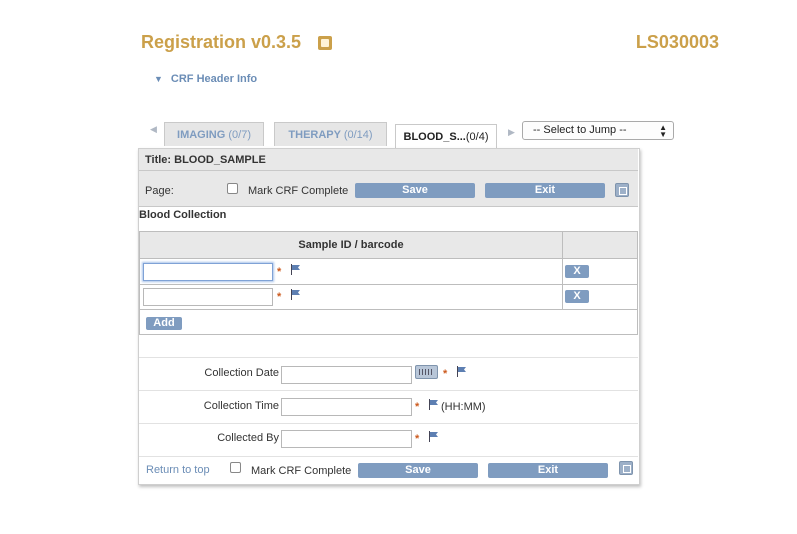 The height and width of the screenshot is (534, 797). What do you see at coordinates (178, 470) in the screenshot?
I see `return-to-top-link: Return to top` at bounding box center [178, 470].